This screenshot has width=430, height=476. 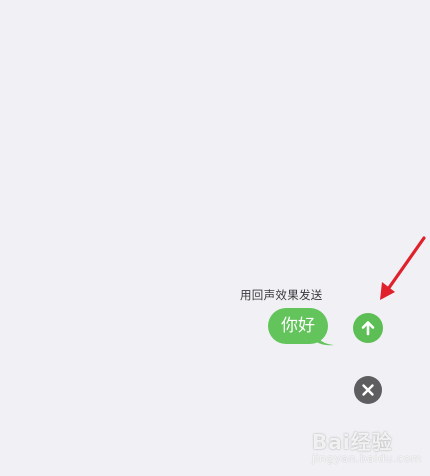 What do you see at coordinates (367, 458) in the screenshot?
I see `watermark-url: jingyan.baidu.com` at bounding box center [367, 458].